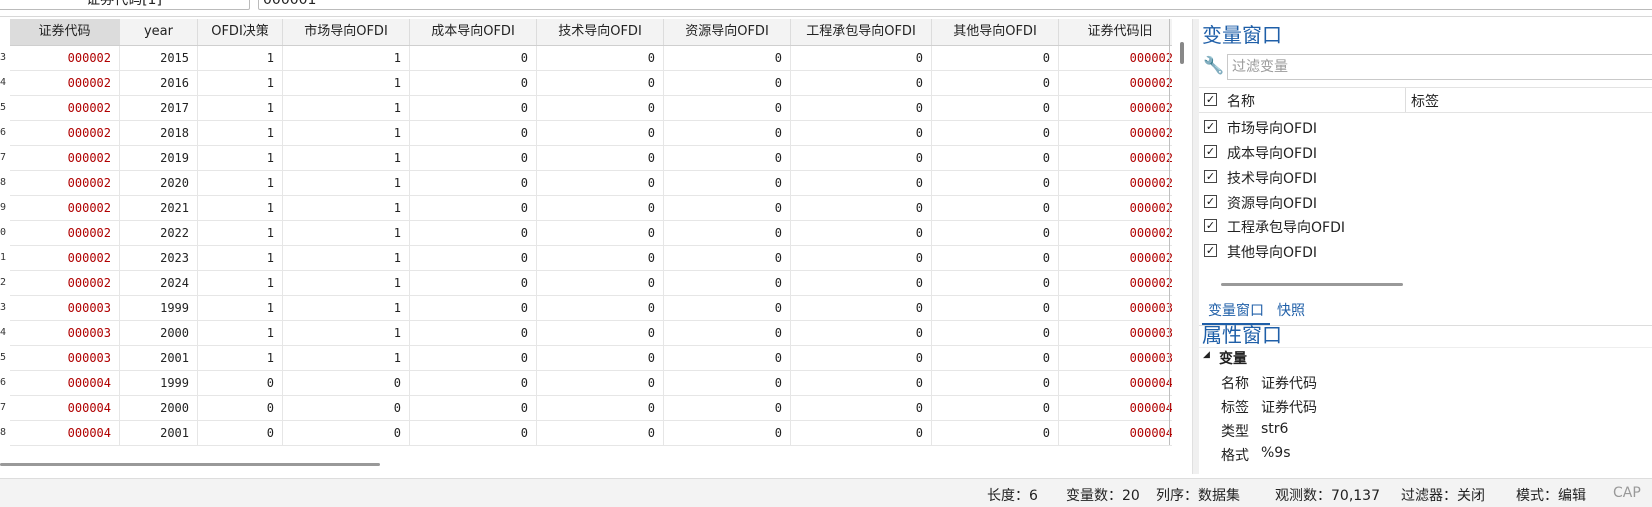  Describe the element at coordinates (1195, 246) in the screenshot. I see `panel-splitter` at that location.